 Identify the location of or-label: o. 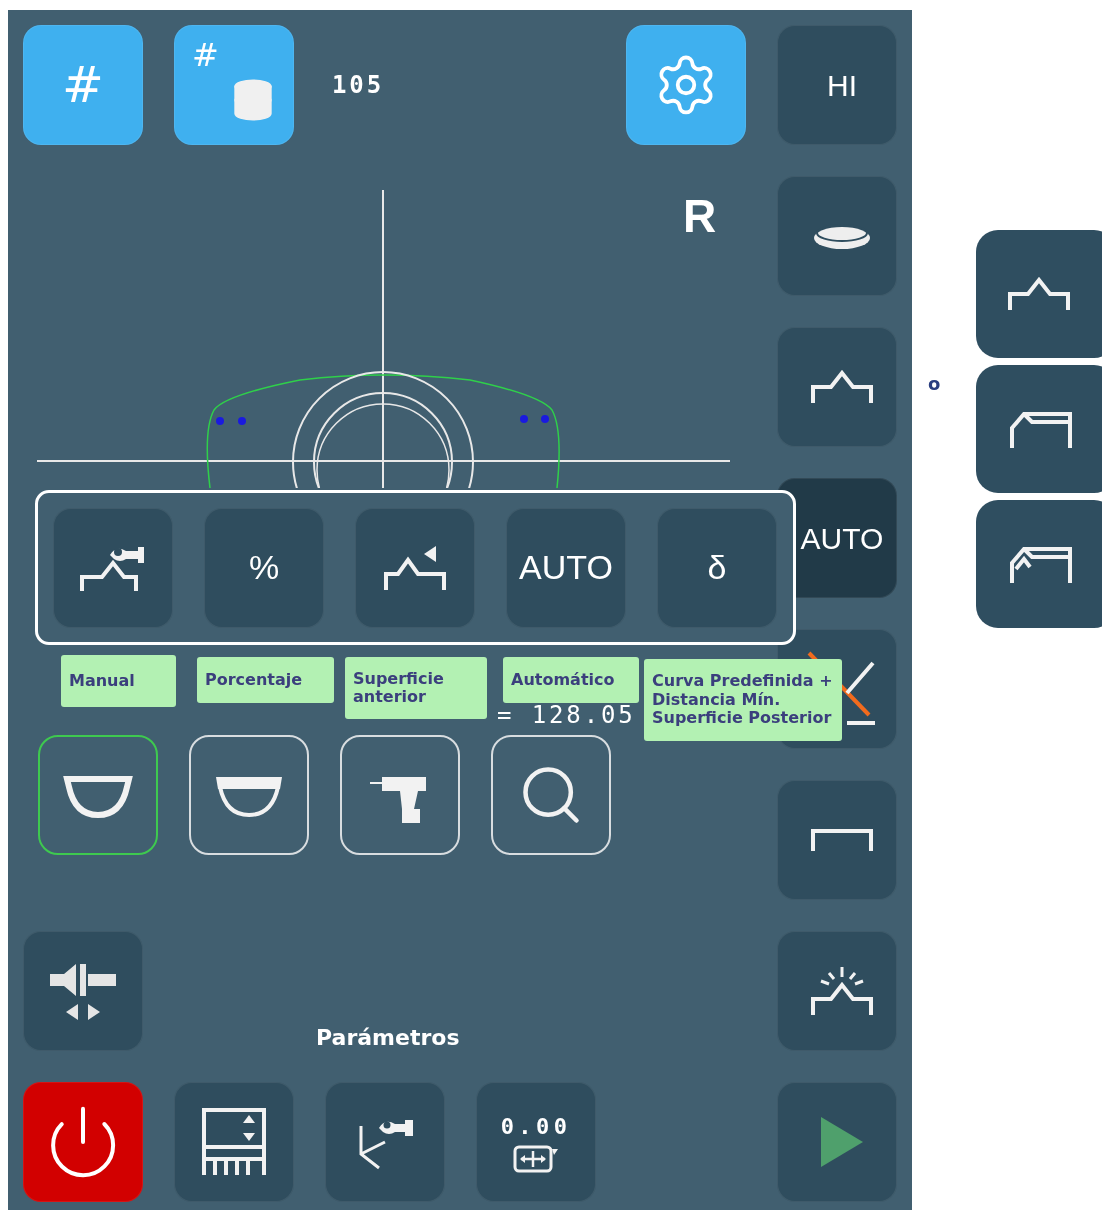
(934, 384).